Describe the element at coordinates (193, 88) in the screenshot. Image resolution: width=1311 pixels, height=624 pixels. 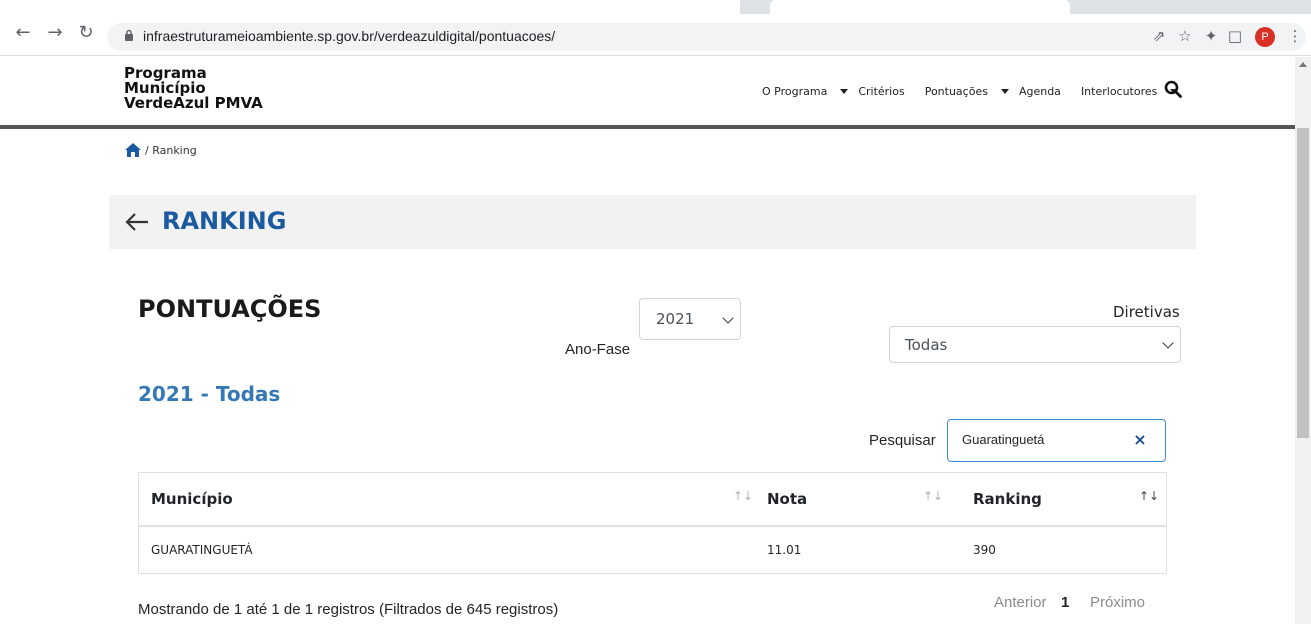
I see `site-logo: Programa Município VerdeAzul PMVA` at that location.